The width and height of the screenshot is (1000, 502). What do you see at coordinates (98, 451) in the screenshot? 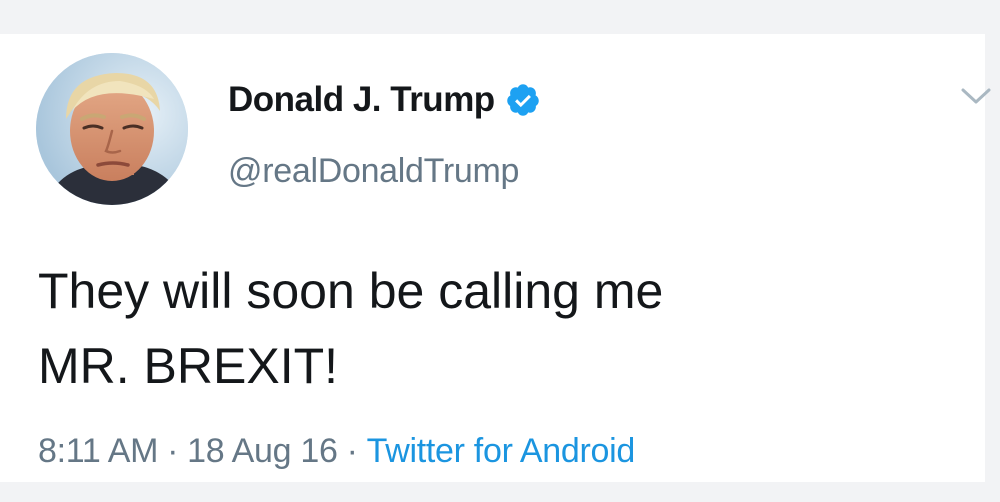
I see `tweet-time: 8:11 AM` at bounding box center [98, 451].